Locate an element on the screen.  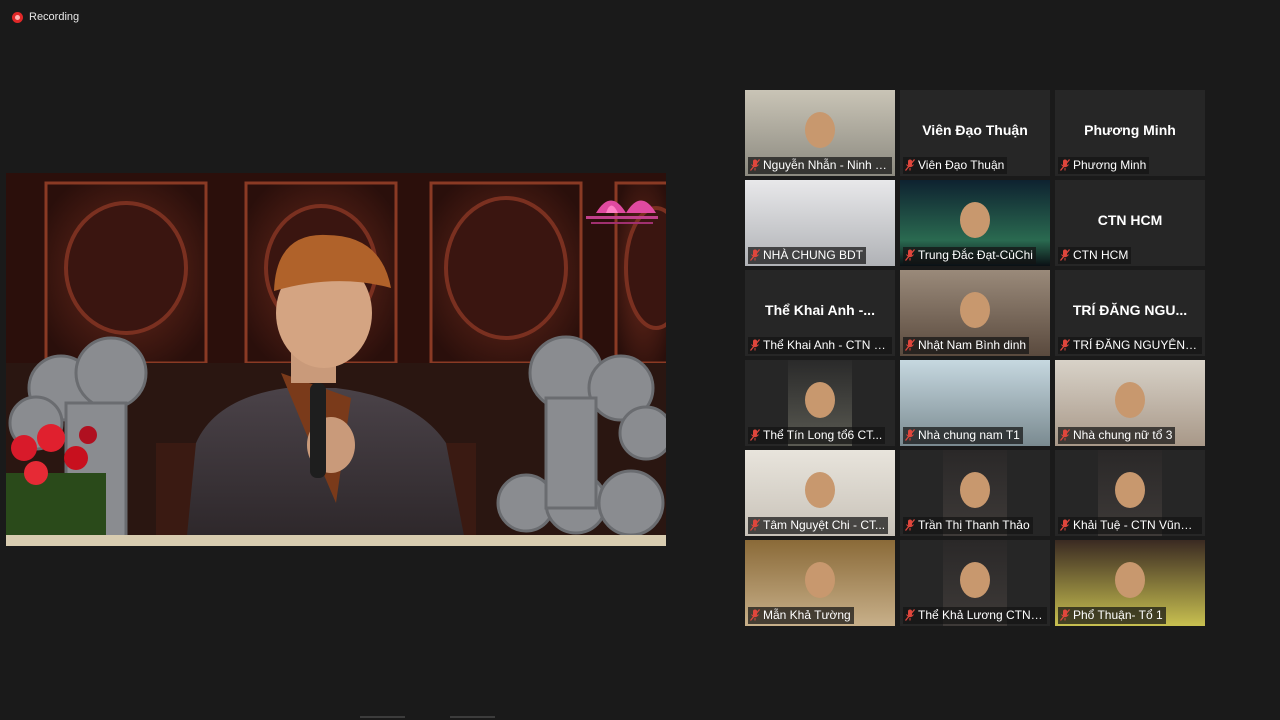
participant-name-bar: Nhà chung nữ tổ 3 is located at coordinates (1117, 435).